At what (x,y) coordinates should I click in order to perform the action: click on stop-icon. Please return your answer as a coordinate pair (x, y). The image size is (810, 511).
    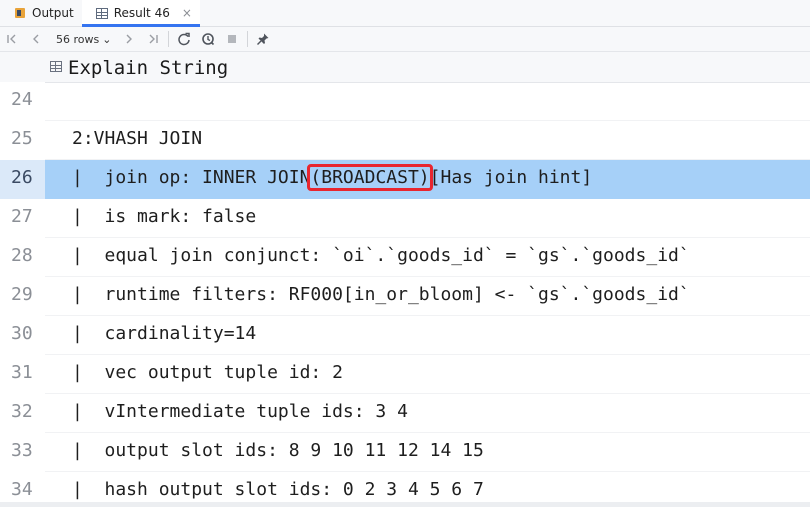
    Looking at the image, I should click on (232, 39).